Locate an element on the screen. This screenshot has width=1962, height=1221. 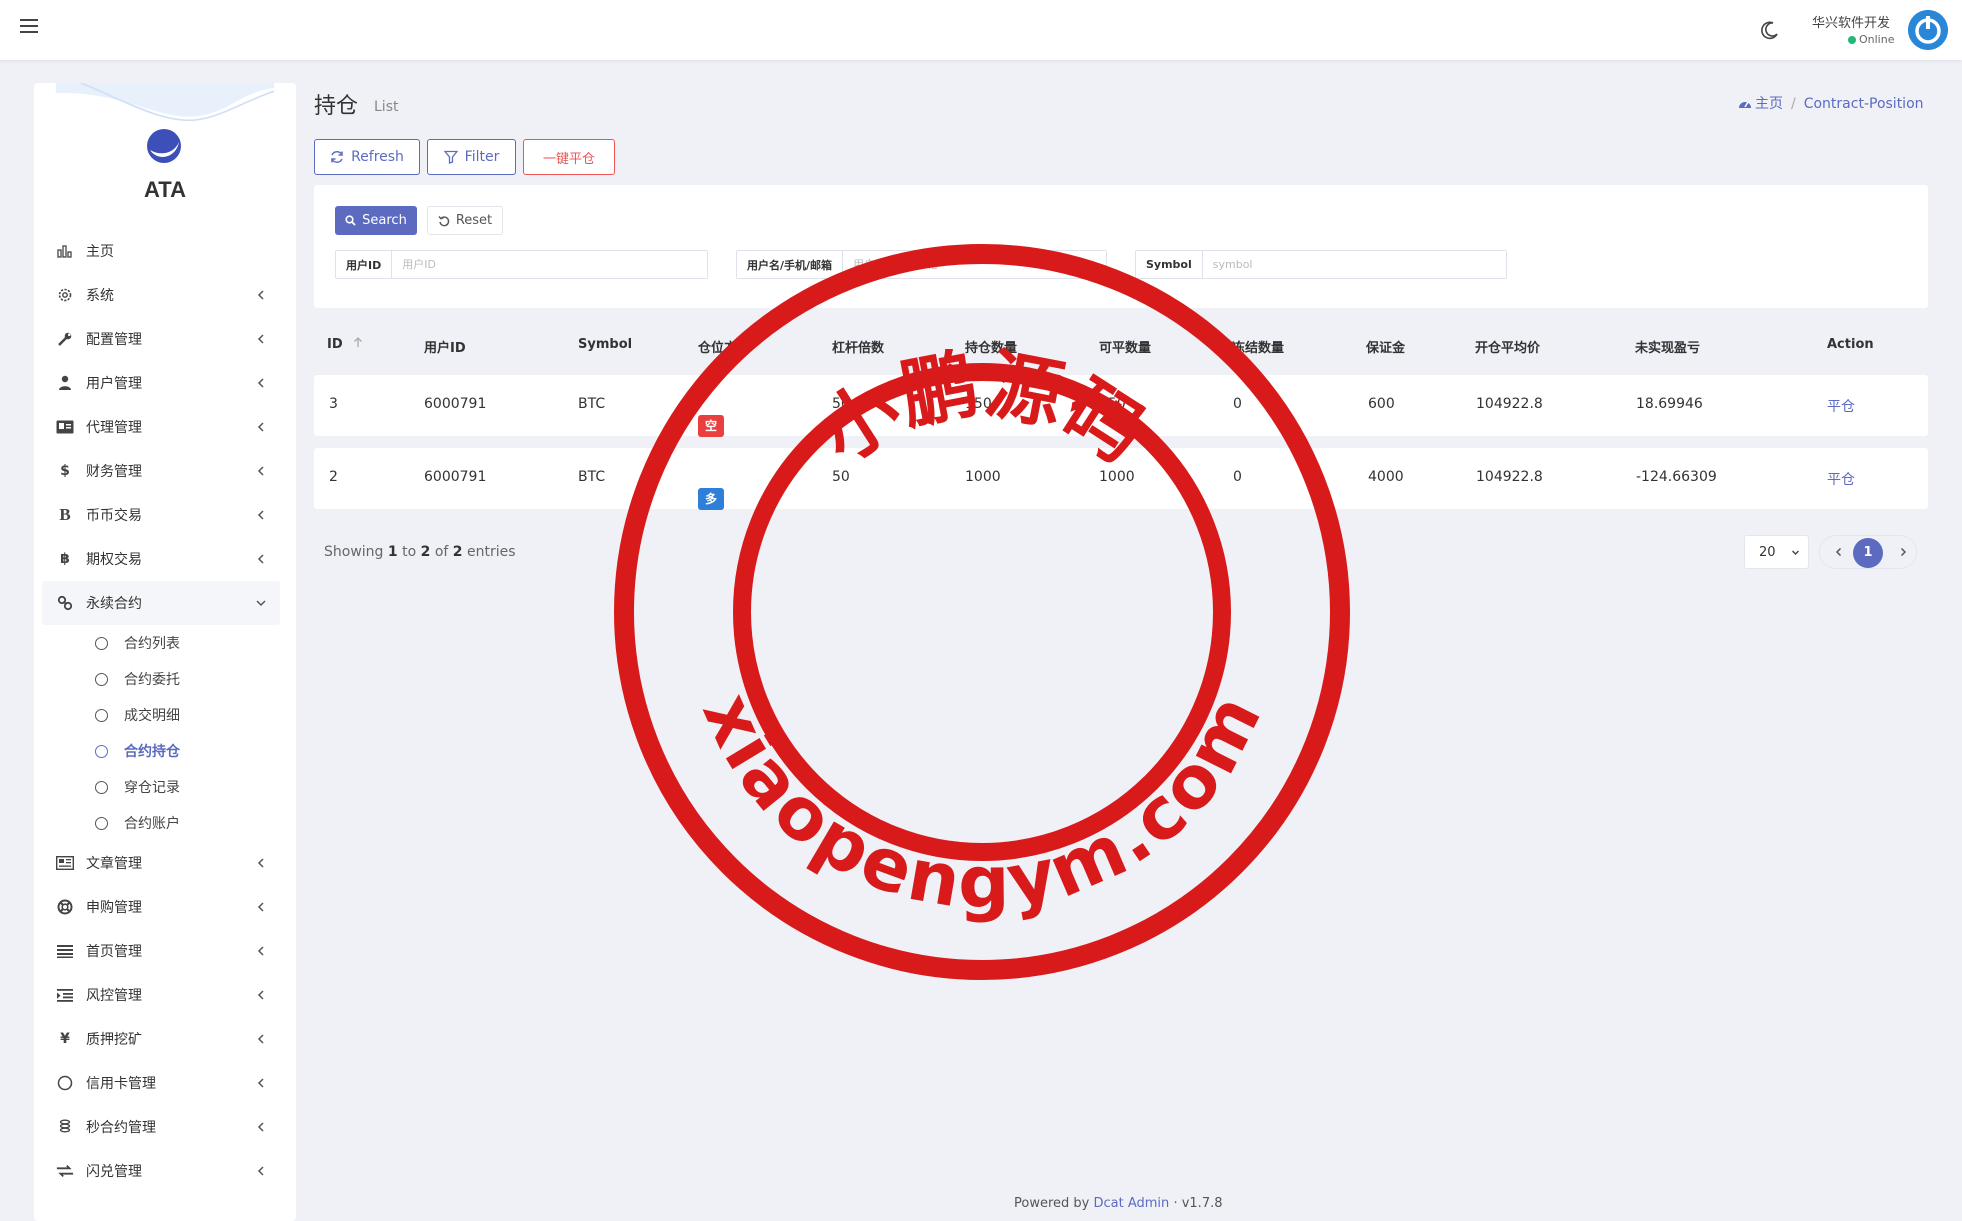
sidebar-item-credit-card: 信用卡管理 is located at coordinates (161, 1083).